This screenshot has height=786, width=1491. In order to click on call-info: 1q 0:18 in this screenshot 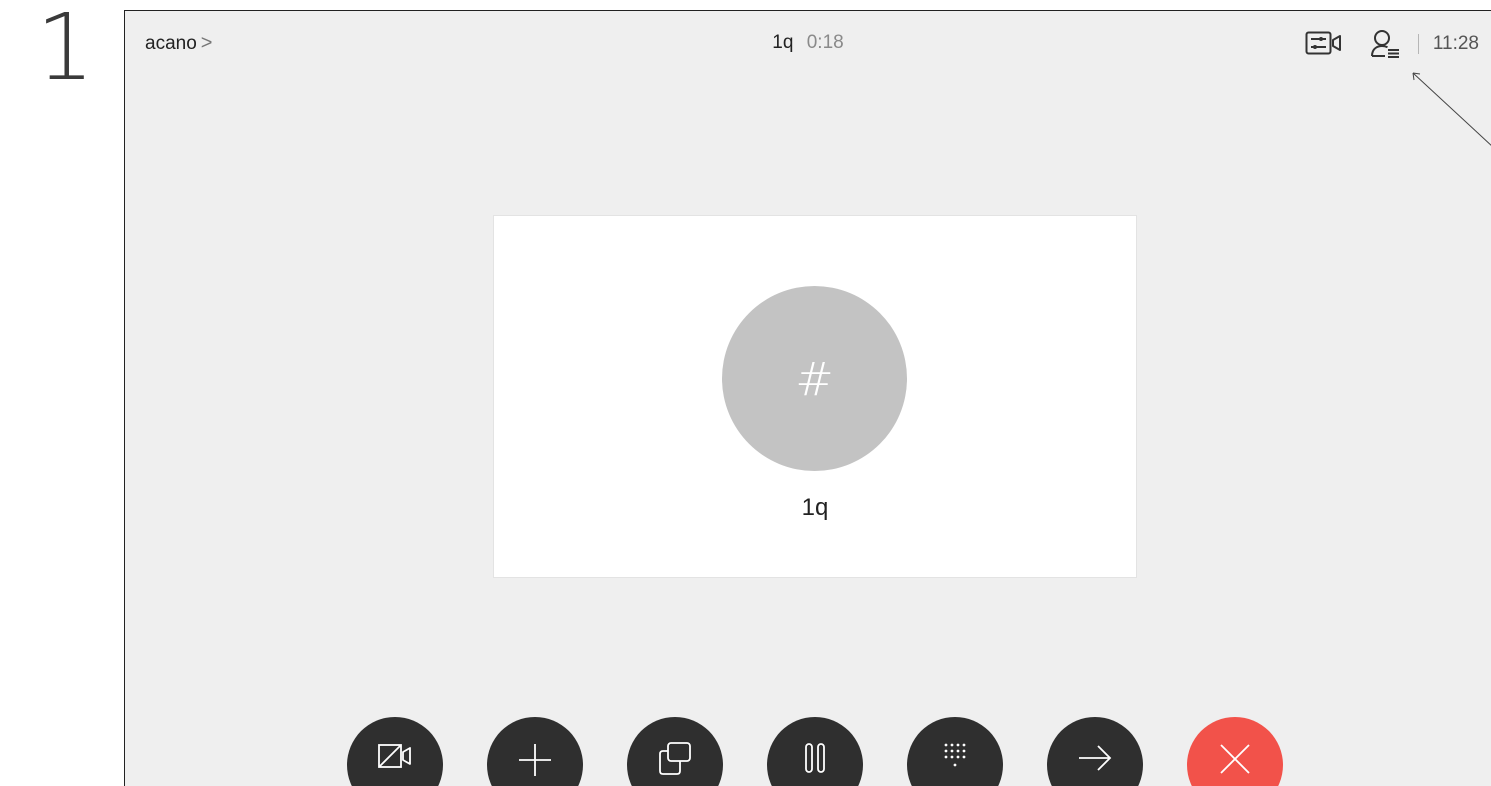, I will do `click(808, 43)`.